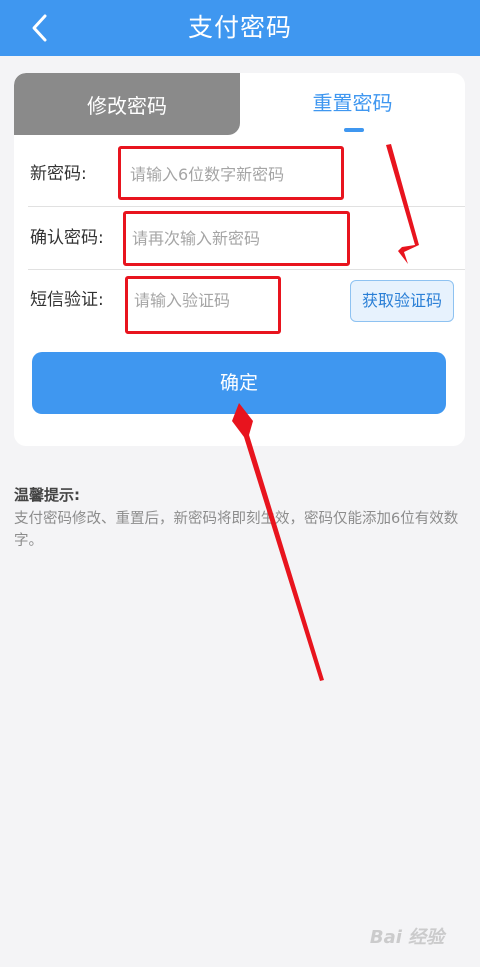  Describe the element at coordinates (239, 383) in the screenshot. I see `confirm-button: 确定` at that location.